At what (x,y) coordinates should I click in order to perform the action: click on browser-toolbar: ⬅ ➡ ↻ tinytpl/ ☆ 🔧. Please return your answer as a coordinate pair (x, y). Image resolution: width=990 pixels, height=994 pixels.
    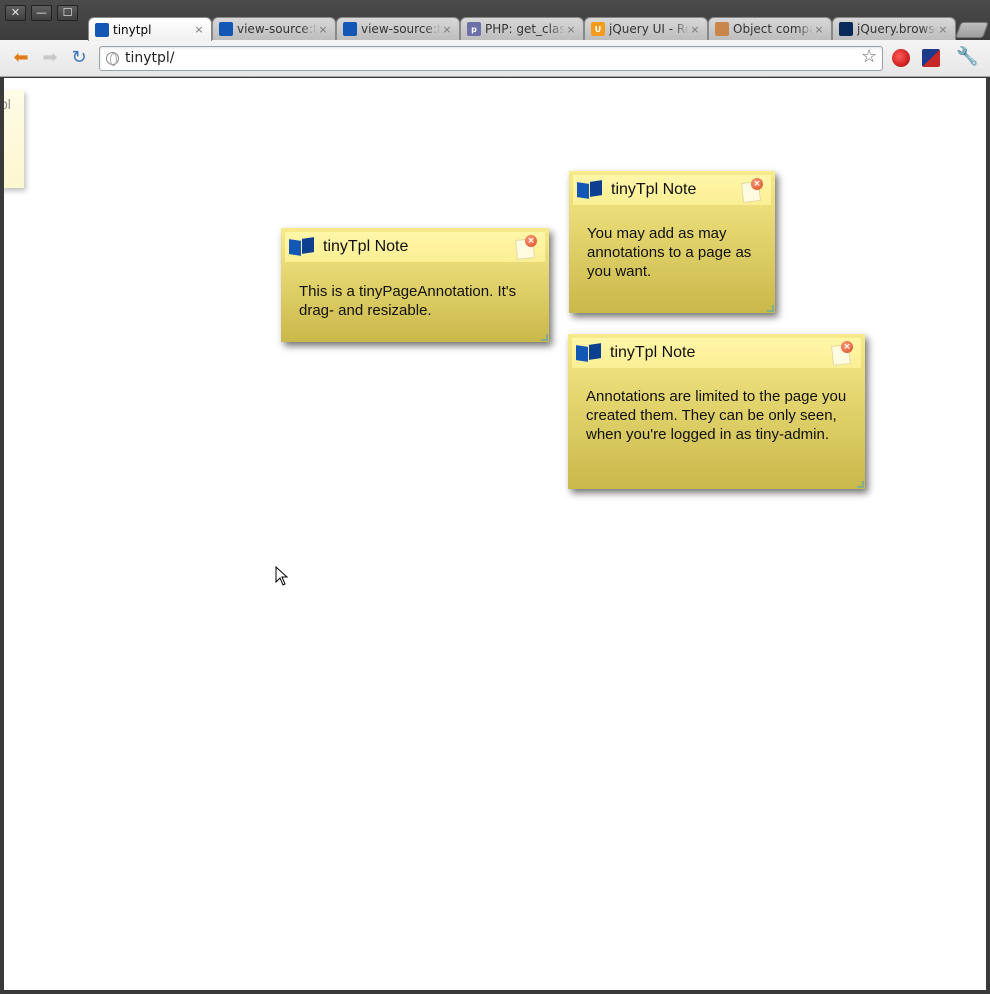
    Looking at the image, I should click on (495, 58).